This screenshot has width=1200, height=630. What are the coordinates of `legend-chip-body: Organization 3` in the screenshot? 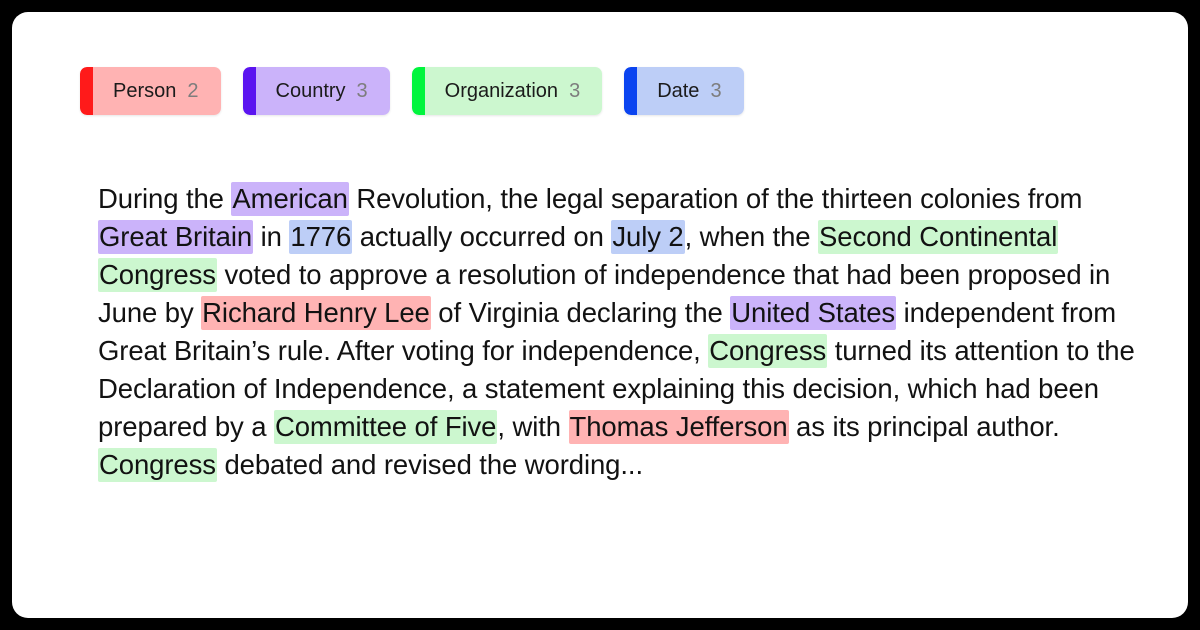 It's located at (513, 91).